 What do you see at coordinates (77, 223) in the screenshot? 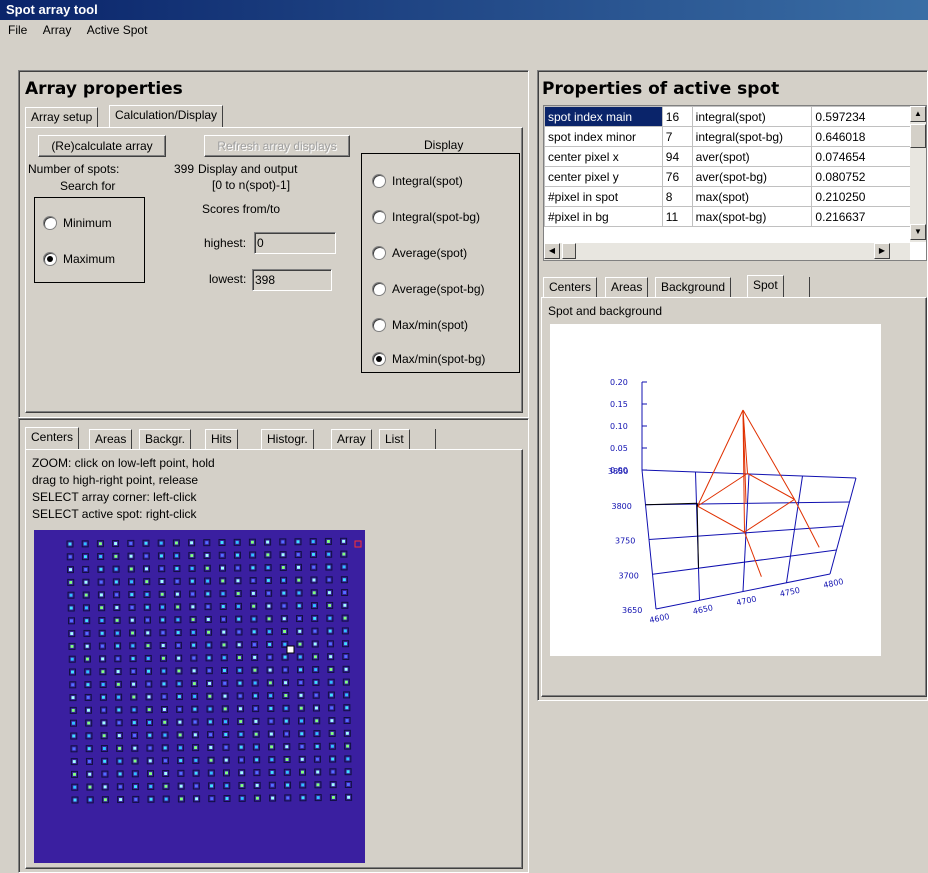
I see `radio-minimum: Minimum` at bounding box center [77, 223].